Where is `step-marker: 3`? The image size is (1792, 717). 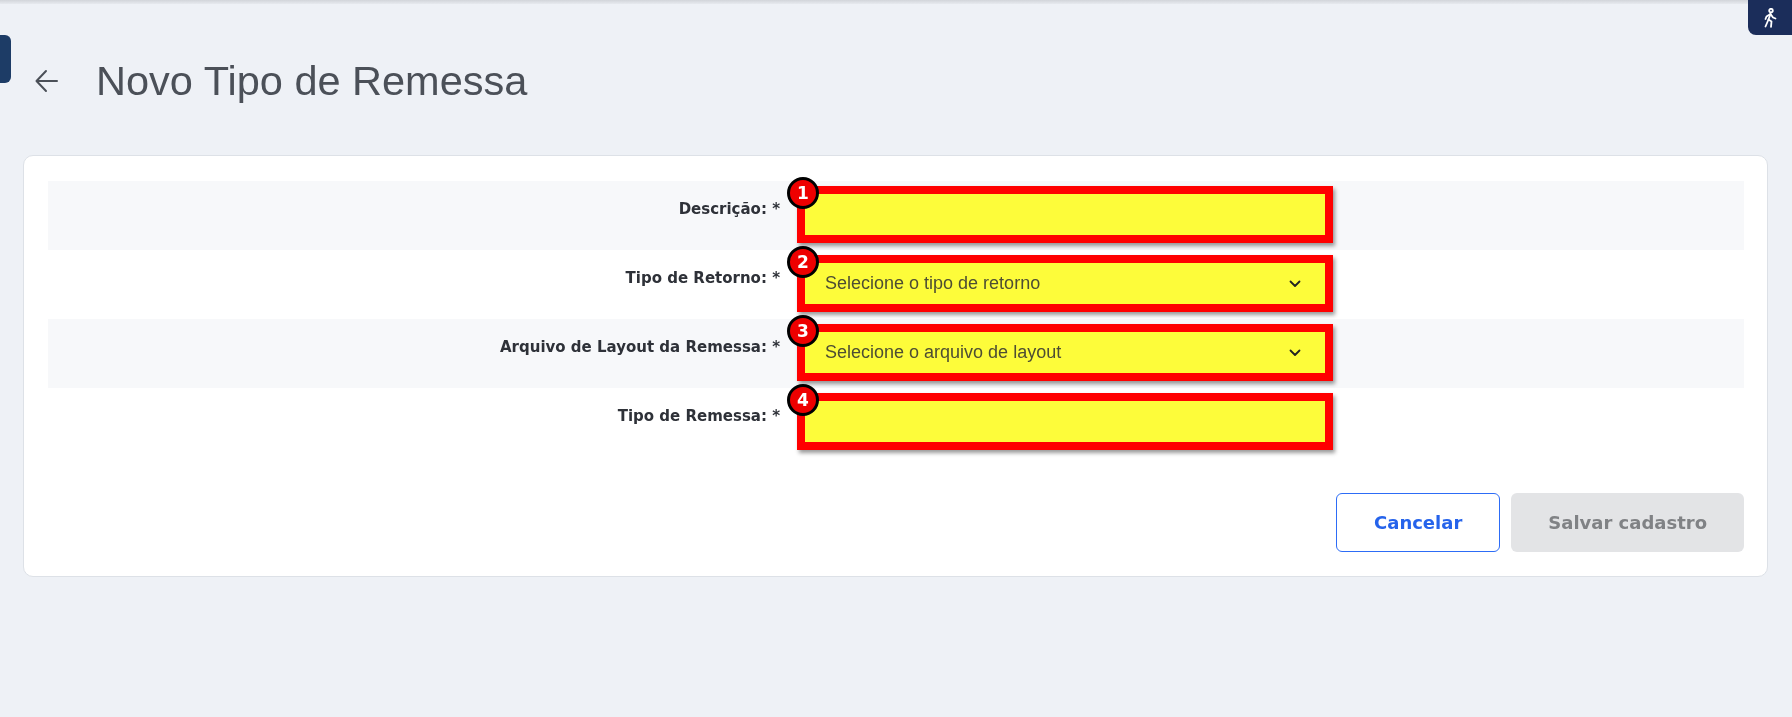 step-marker: 3 is located at coordinates (803, 331).